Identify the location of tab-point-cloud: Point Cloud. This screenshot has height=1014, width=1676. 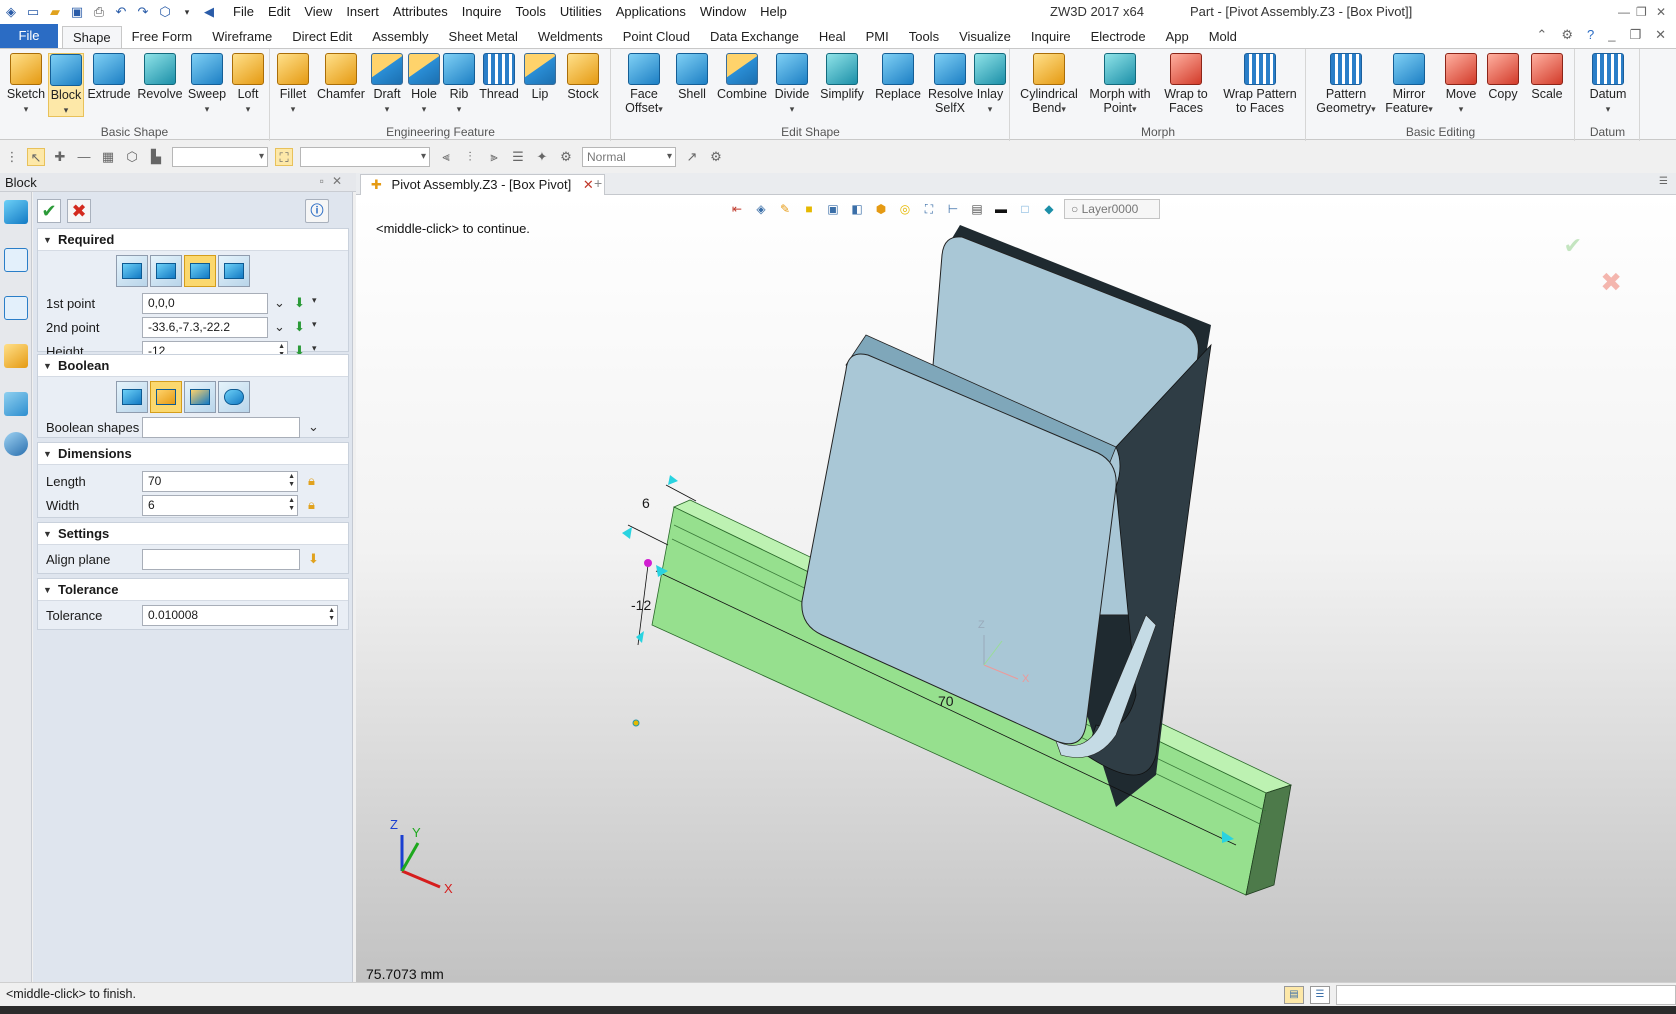
(656, 37).